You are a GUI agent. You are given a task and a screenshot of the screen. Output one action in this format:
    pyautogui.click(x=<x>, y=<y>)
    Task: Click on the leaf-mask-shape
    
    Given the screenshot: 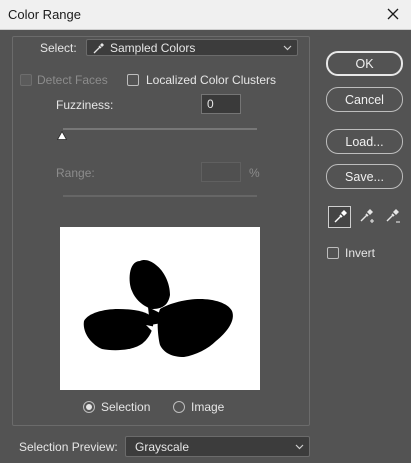 What is the action you would take?
    pyautogui.click(x=158, y=308)
    